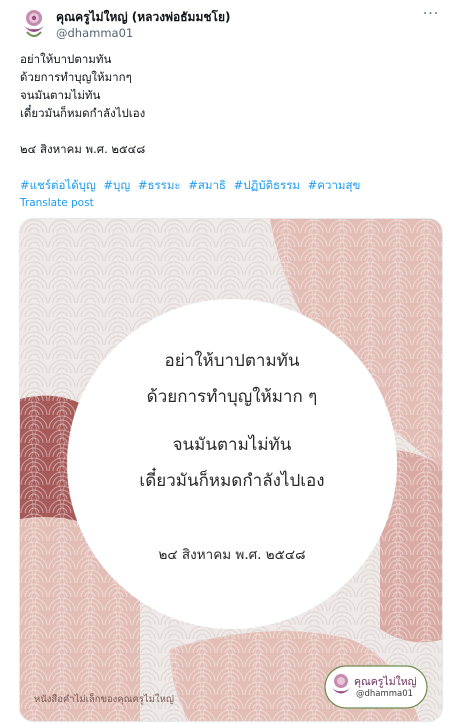  Describe the element at coordinates (58, 185) in the screenshot. I see `hashtag-link: #แชร์ต่อได้บุญ` at that location.